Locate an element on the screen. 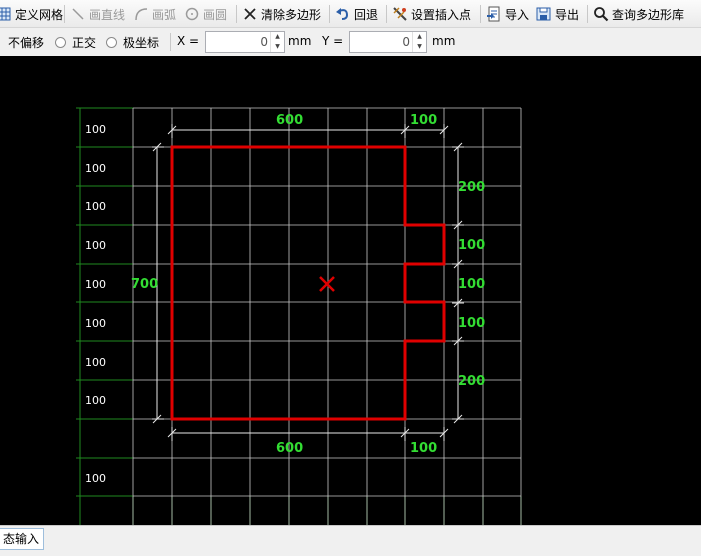 Image resolution: width=701 pixels, height=556 pixels. x-unit: mm is located at coordinates (300, 41).